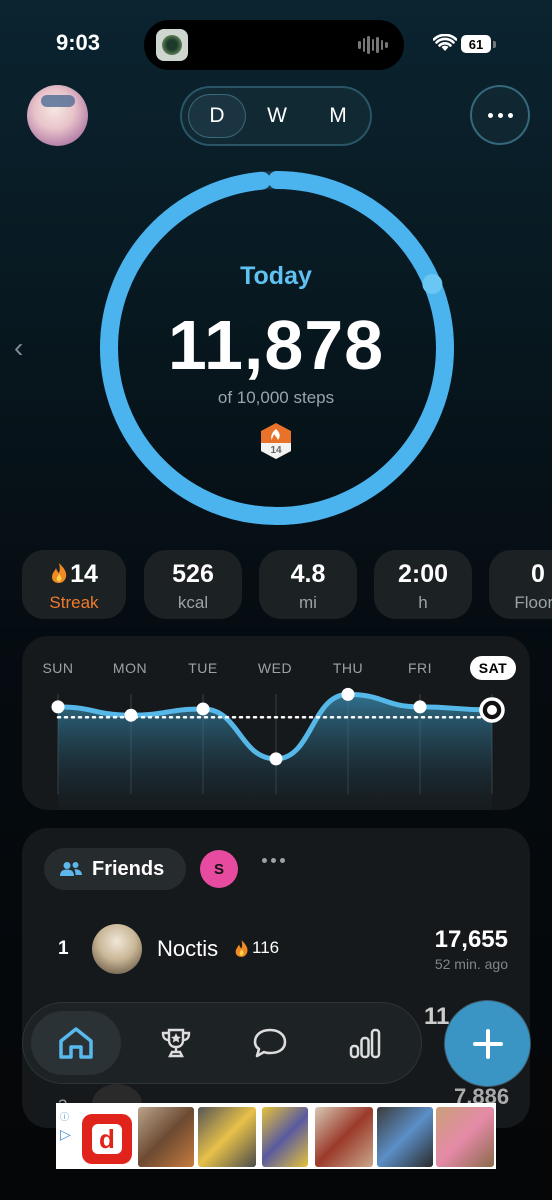  What do you see at coordinates (71, 869) in the screenshot?
I see `people-icon` at bounding box center [71, 869].